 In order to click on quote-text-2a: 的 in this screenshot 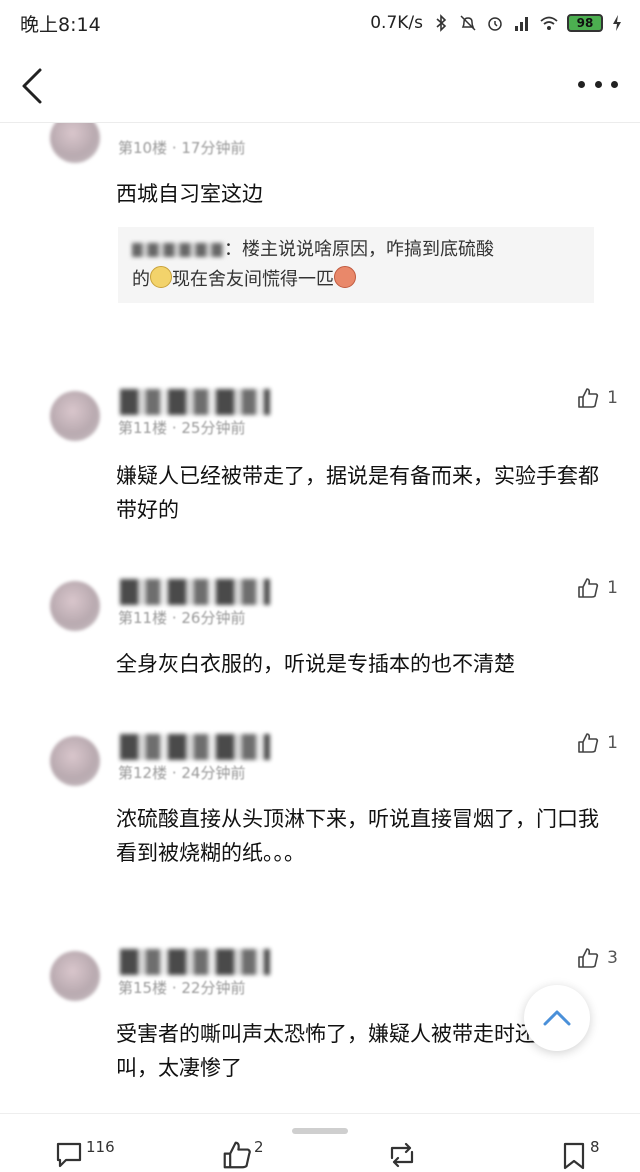, I will do `click(141, 279)`.